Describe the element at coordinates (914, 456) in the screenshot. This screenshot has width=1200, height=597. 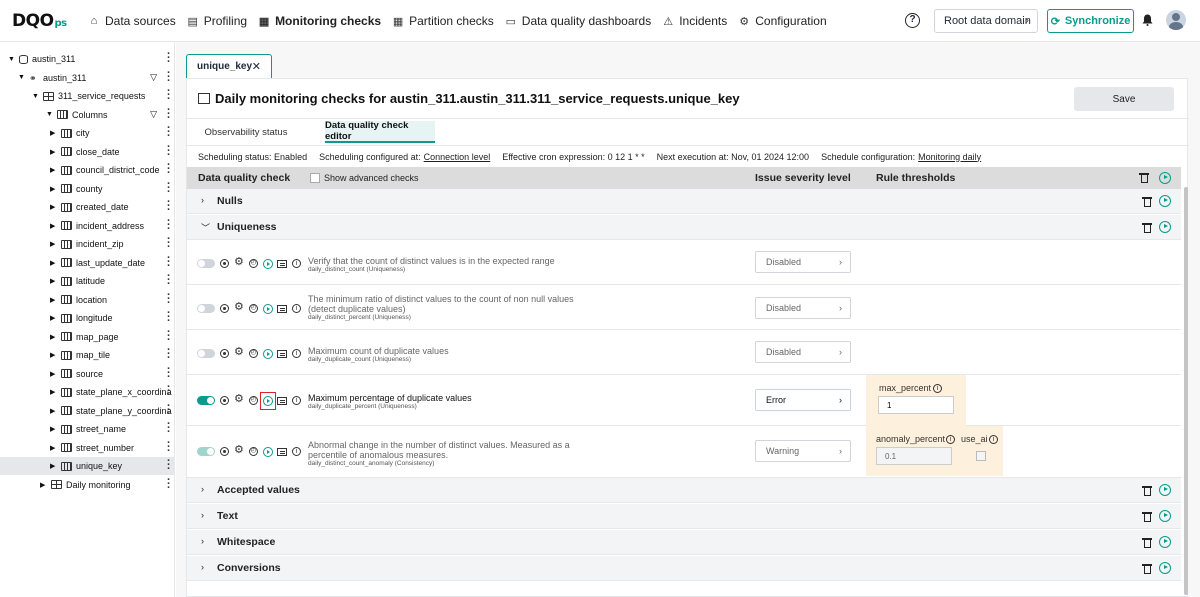
I see `anomaly-percent-input` at that location.